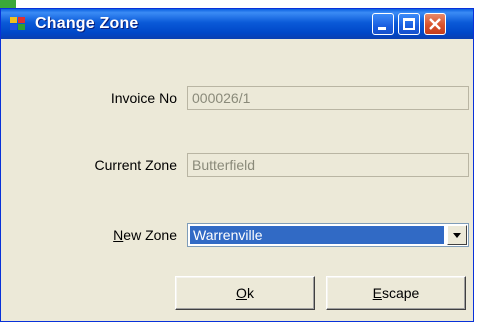 The image size is (480, 324). What do you see at coordinates (457, 235) in the screenshot?
I see `dropdown-arrow-icon` at bounding box center [457, 235].